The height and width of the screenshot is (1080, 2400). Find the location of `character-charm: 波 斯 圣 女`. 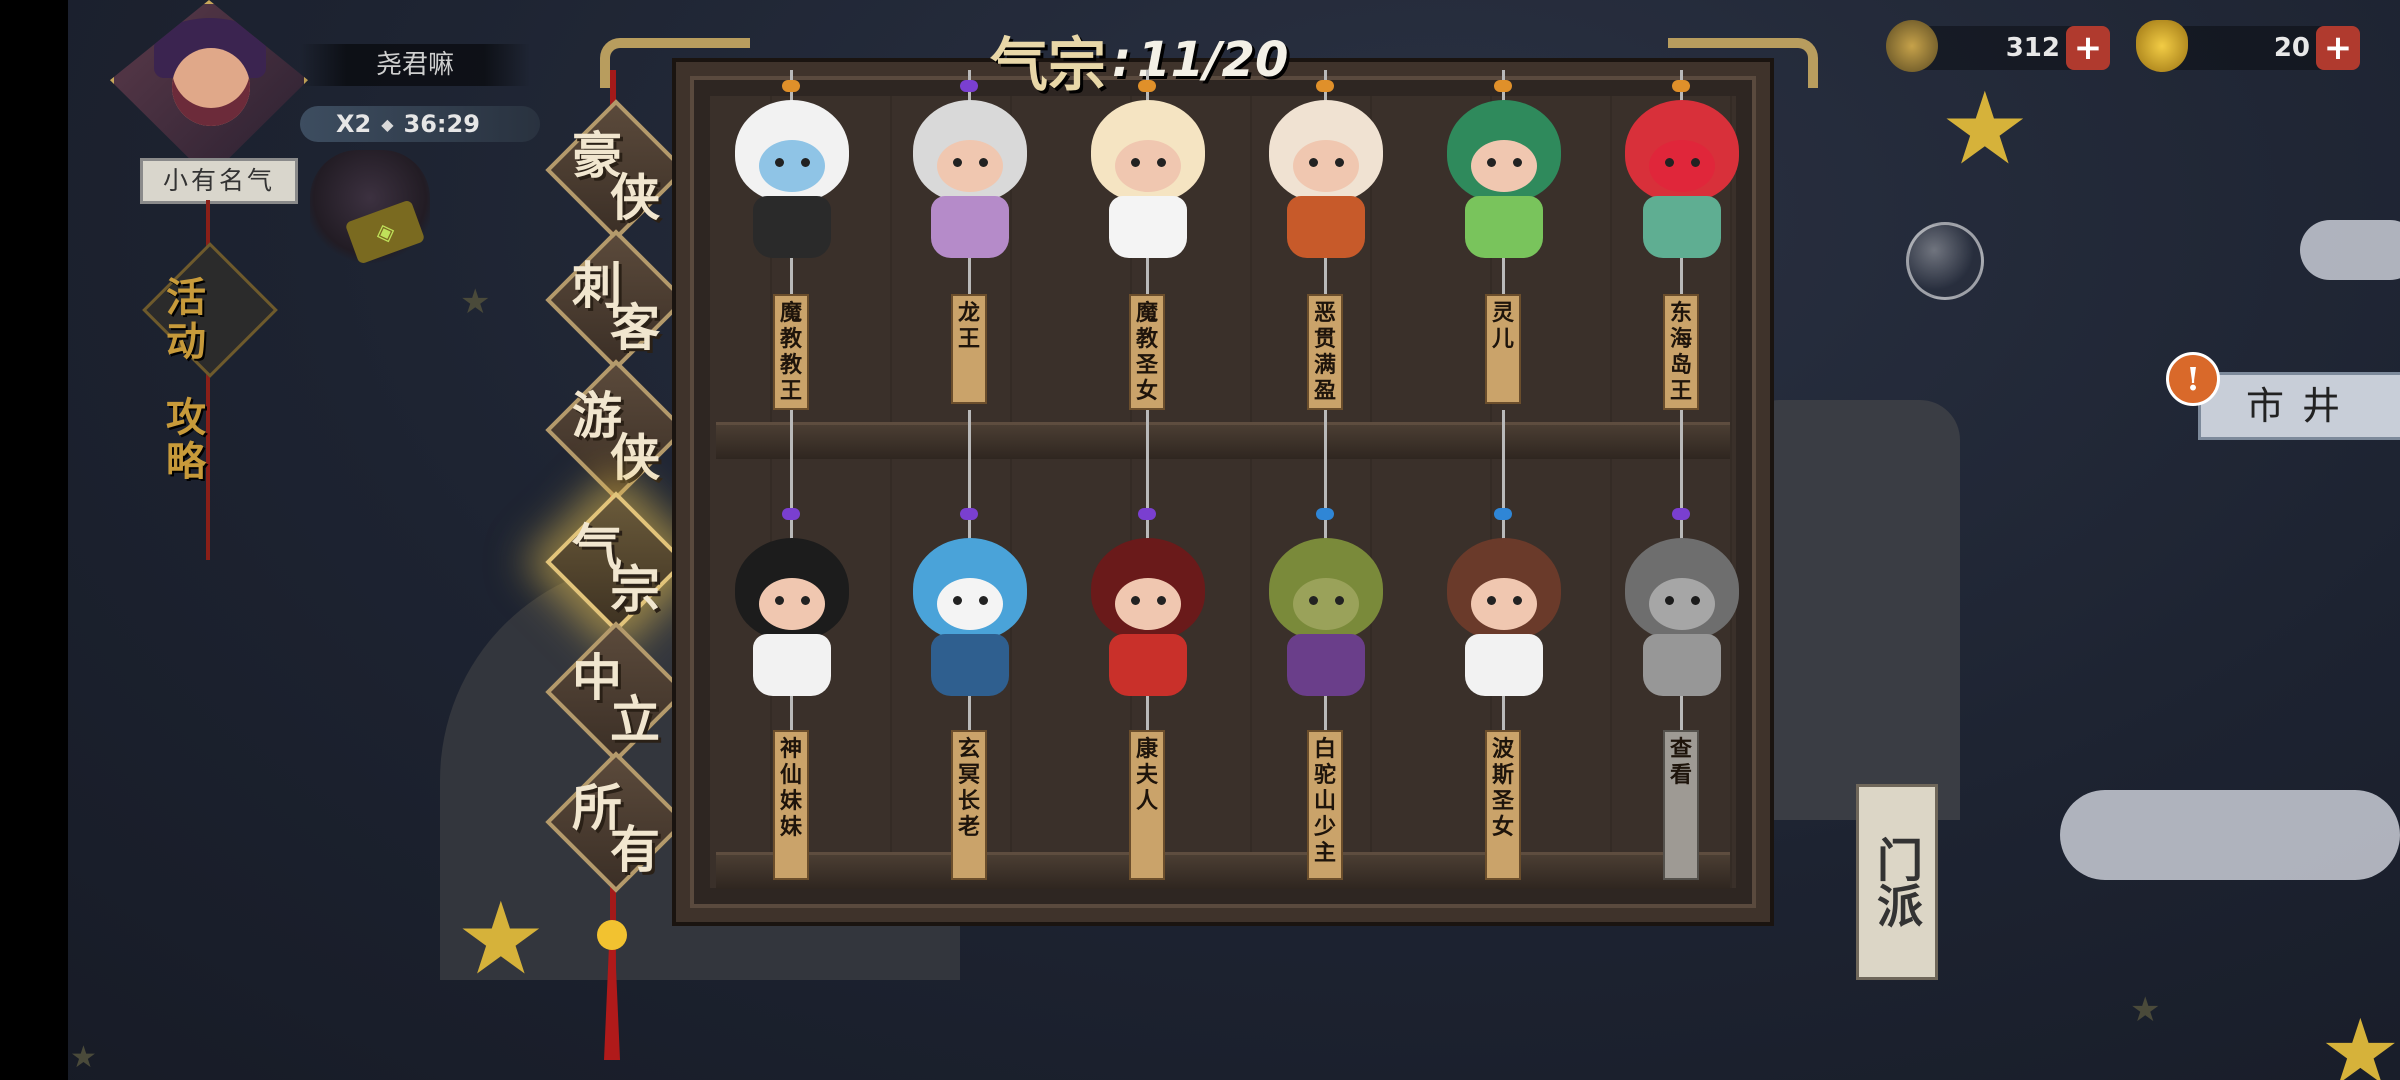

character-charm: 波 斯 圣 女 is located at coordinates (1504, 650).